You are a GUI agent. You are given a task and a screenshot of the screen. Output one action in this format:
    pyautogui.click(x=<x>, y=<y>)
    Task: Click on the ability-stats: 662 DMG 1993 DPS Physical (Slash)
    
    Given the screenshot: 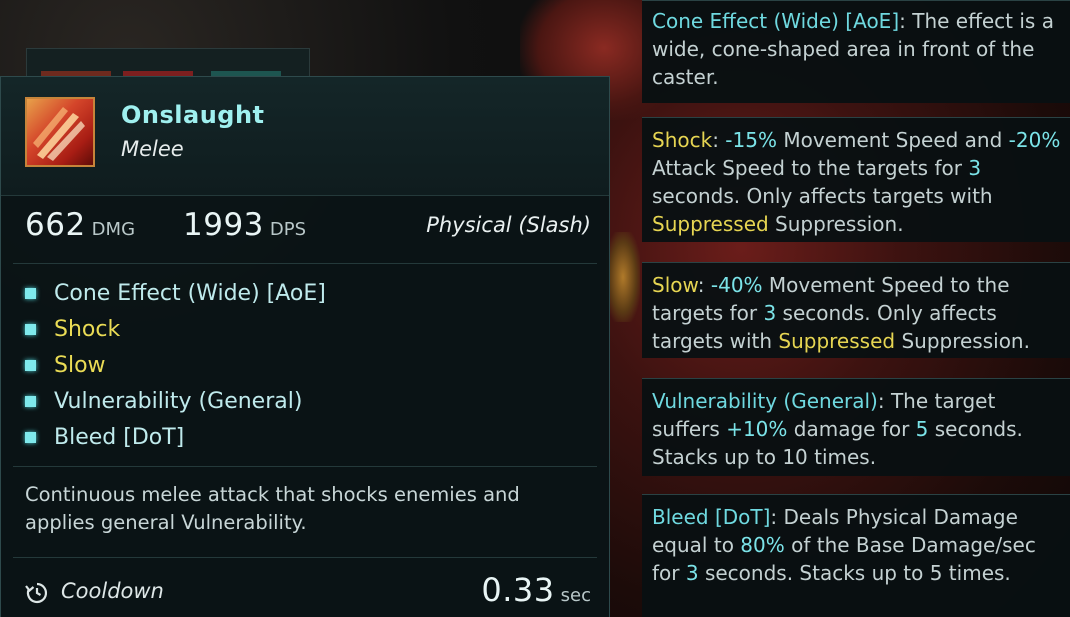 What is the action you would take?
    pyautogui.click(x=308, y=229)
    